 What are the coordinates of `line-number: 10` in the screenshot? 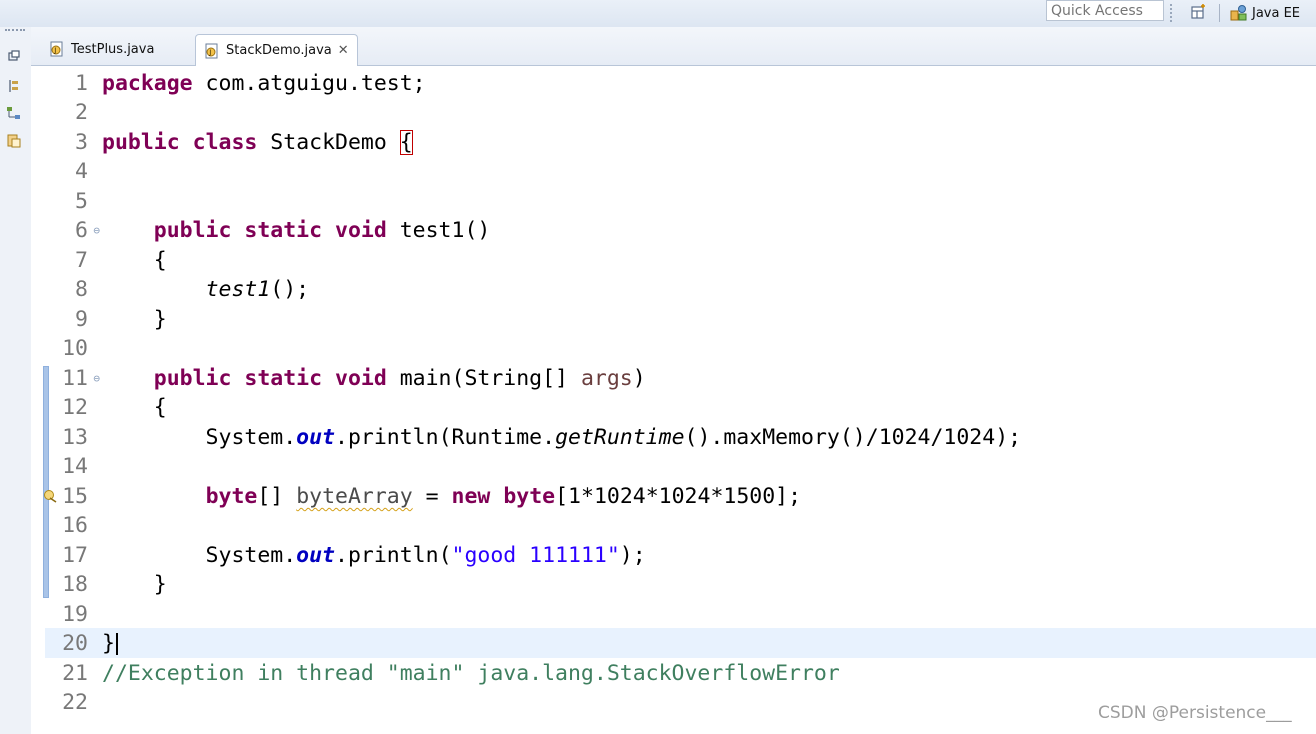 It's located at (75, 348).